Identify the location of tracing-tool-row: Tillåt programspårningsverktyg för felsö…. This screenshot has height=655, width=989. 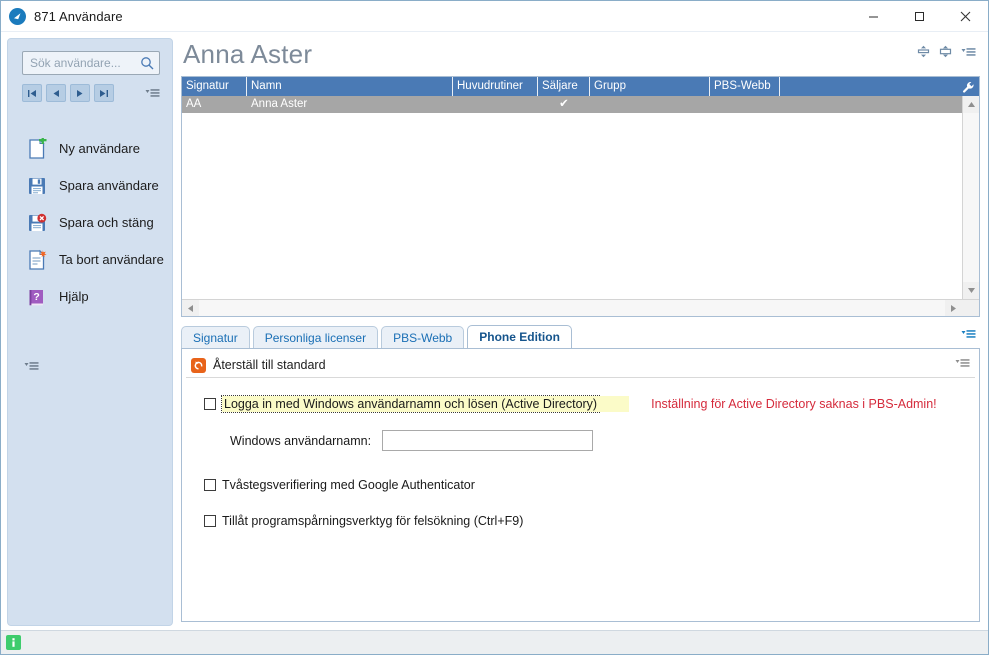
(591, 521).